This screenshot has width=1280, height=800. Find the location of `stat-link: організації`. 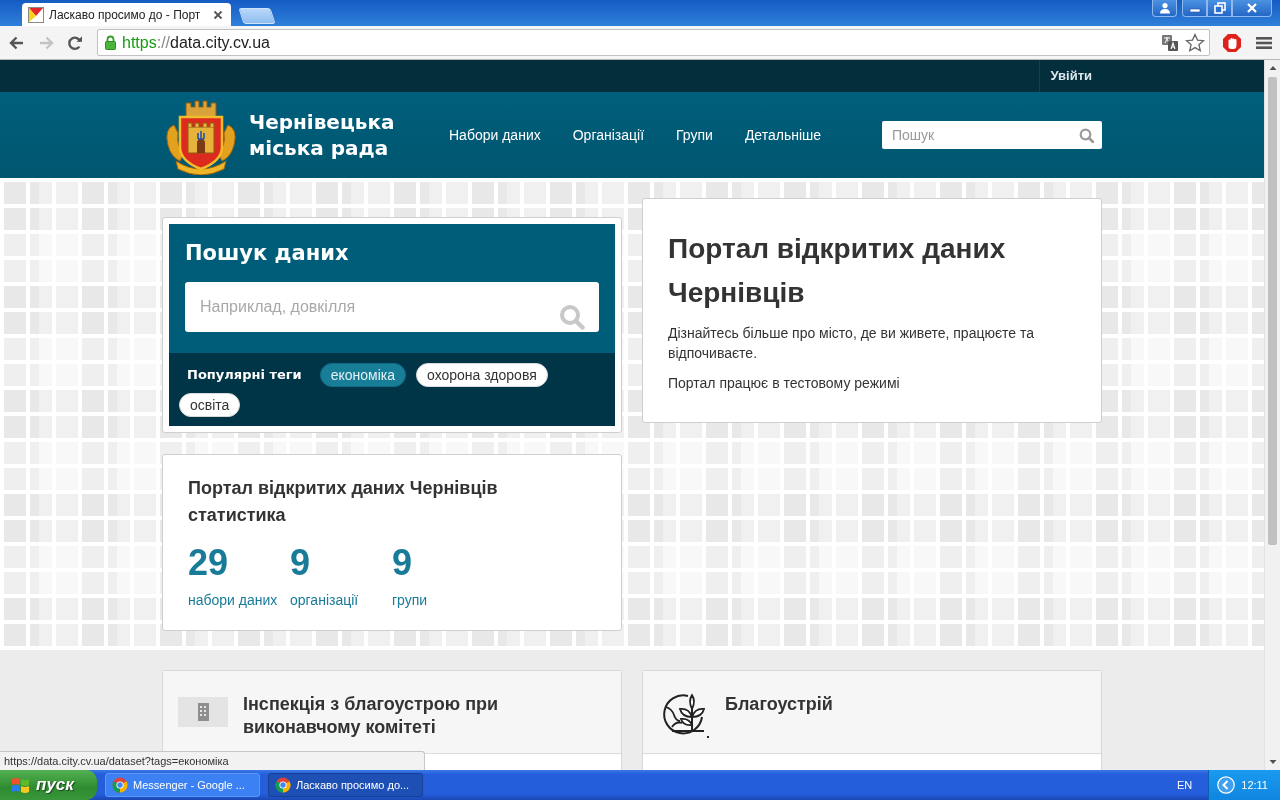

stat-link: організації is located at coordinates (324, 600).